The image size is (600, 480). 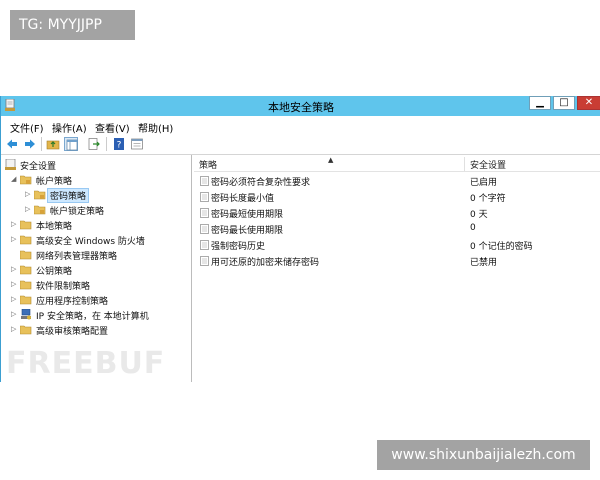 I want to click on tree-item-label: 高级审核策略配置, so click(x=72, y=332).